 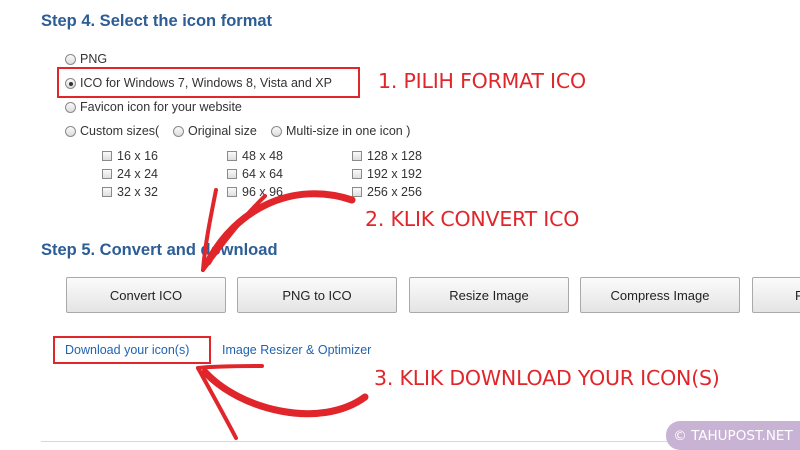 I want to click on step5-heading: Step 5. Convert and download, so click(x=159, y=250).